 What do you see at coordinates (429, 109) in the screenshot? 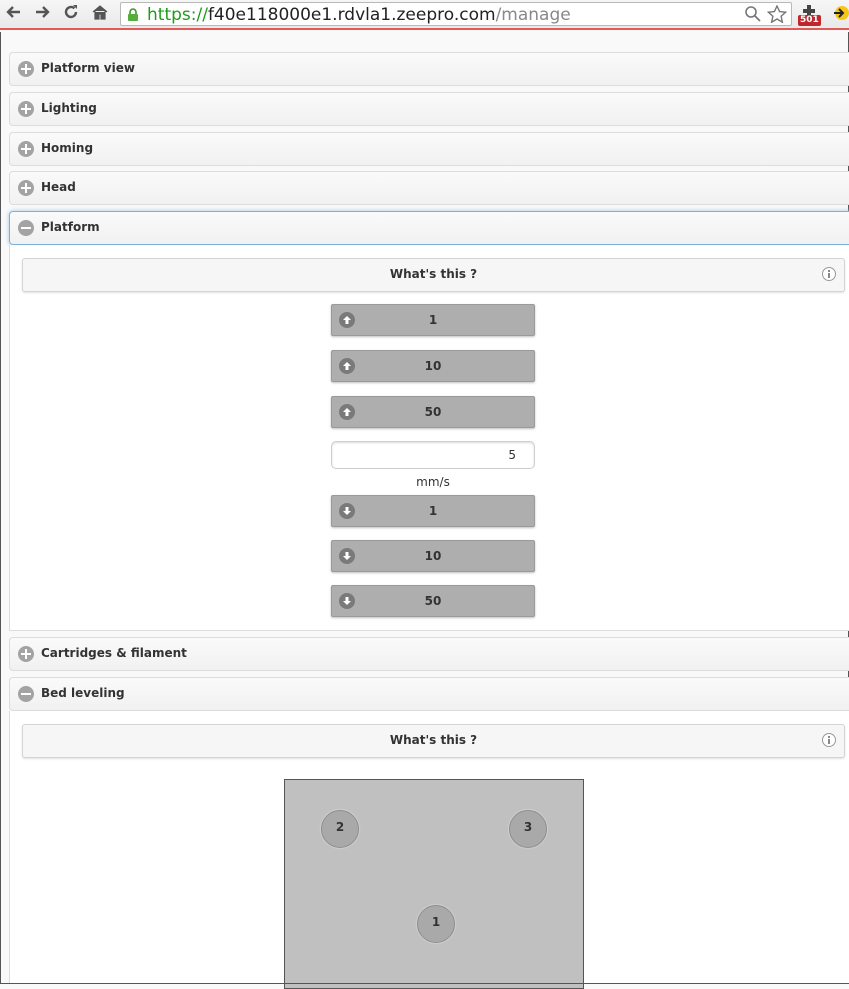
I see `panel-header-lighting: Lighting` at bounding box center [429, 109].